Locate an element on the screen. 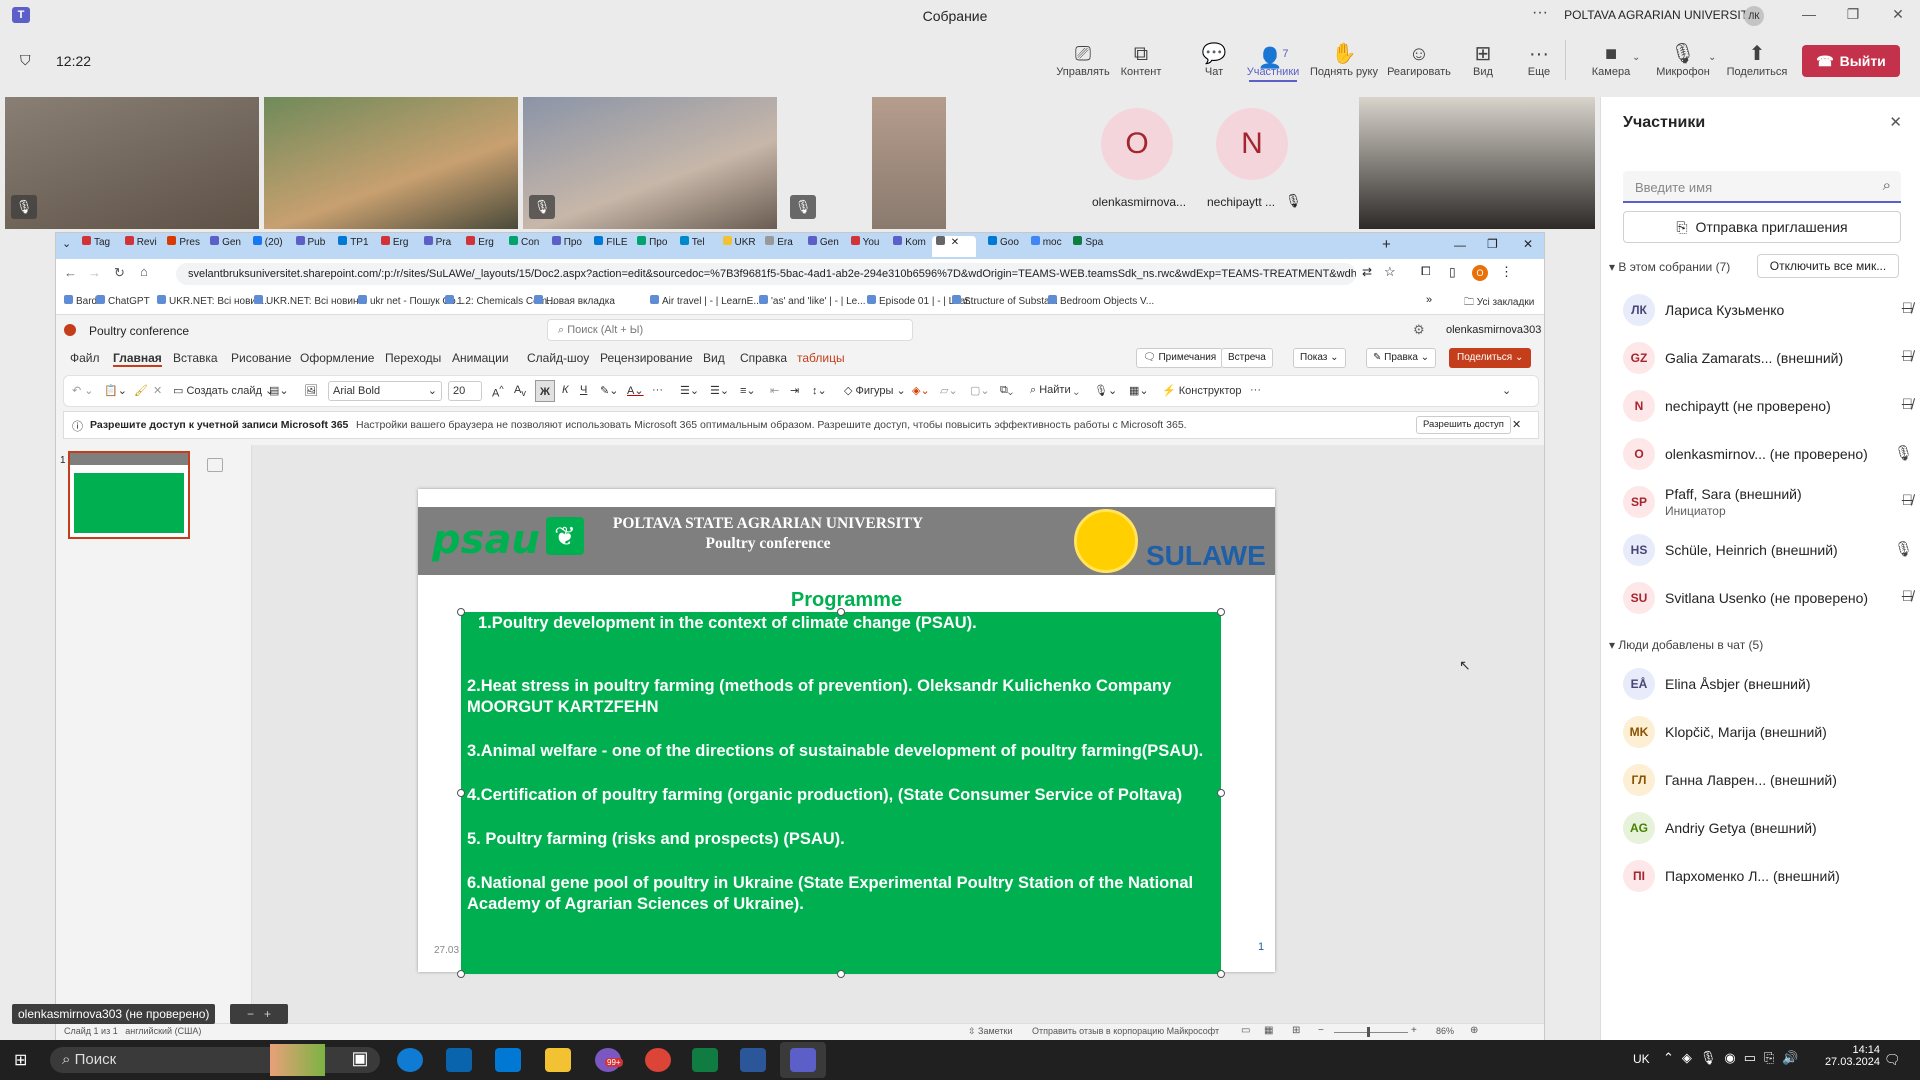 Image resolution: width=1920 pixels, height=1080 pixels. increase-indent-icon: ⇥ is located at coordinates (794, 390).